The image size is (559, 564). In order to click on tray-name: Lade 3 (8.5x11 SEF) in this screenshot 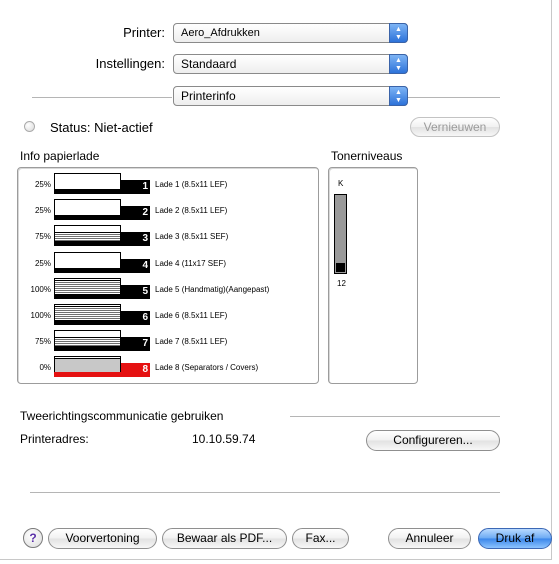, I will do `click(192, 237)`.